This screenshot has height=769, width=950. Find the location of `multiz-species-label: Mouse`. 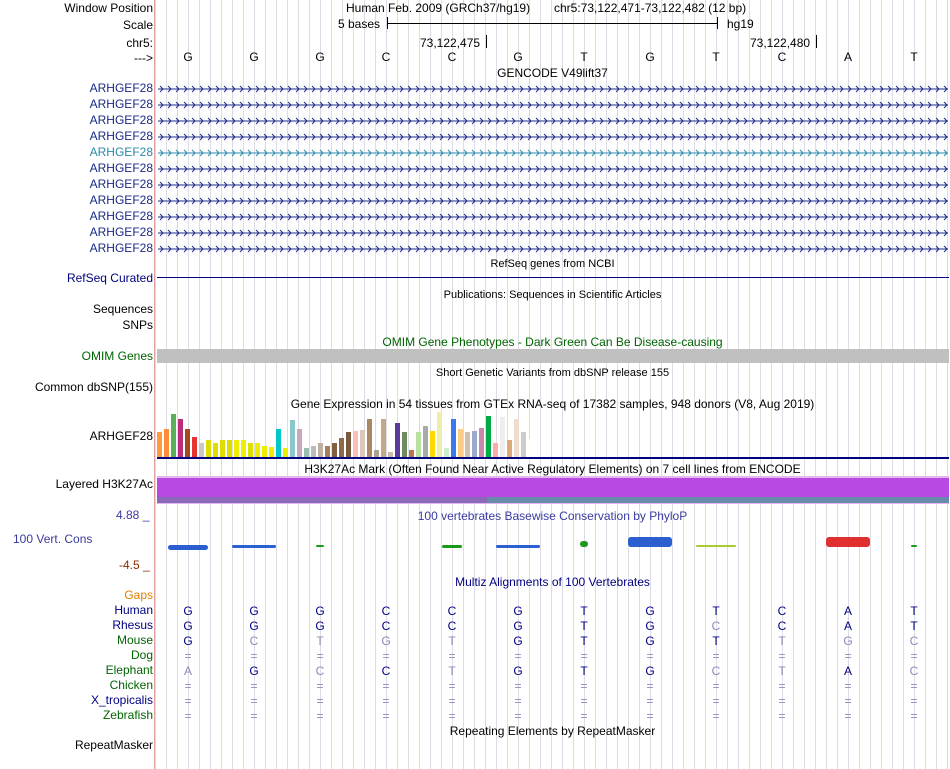

multiz-species-label: Mouse is located at coordinates (135, 640).